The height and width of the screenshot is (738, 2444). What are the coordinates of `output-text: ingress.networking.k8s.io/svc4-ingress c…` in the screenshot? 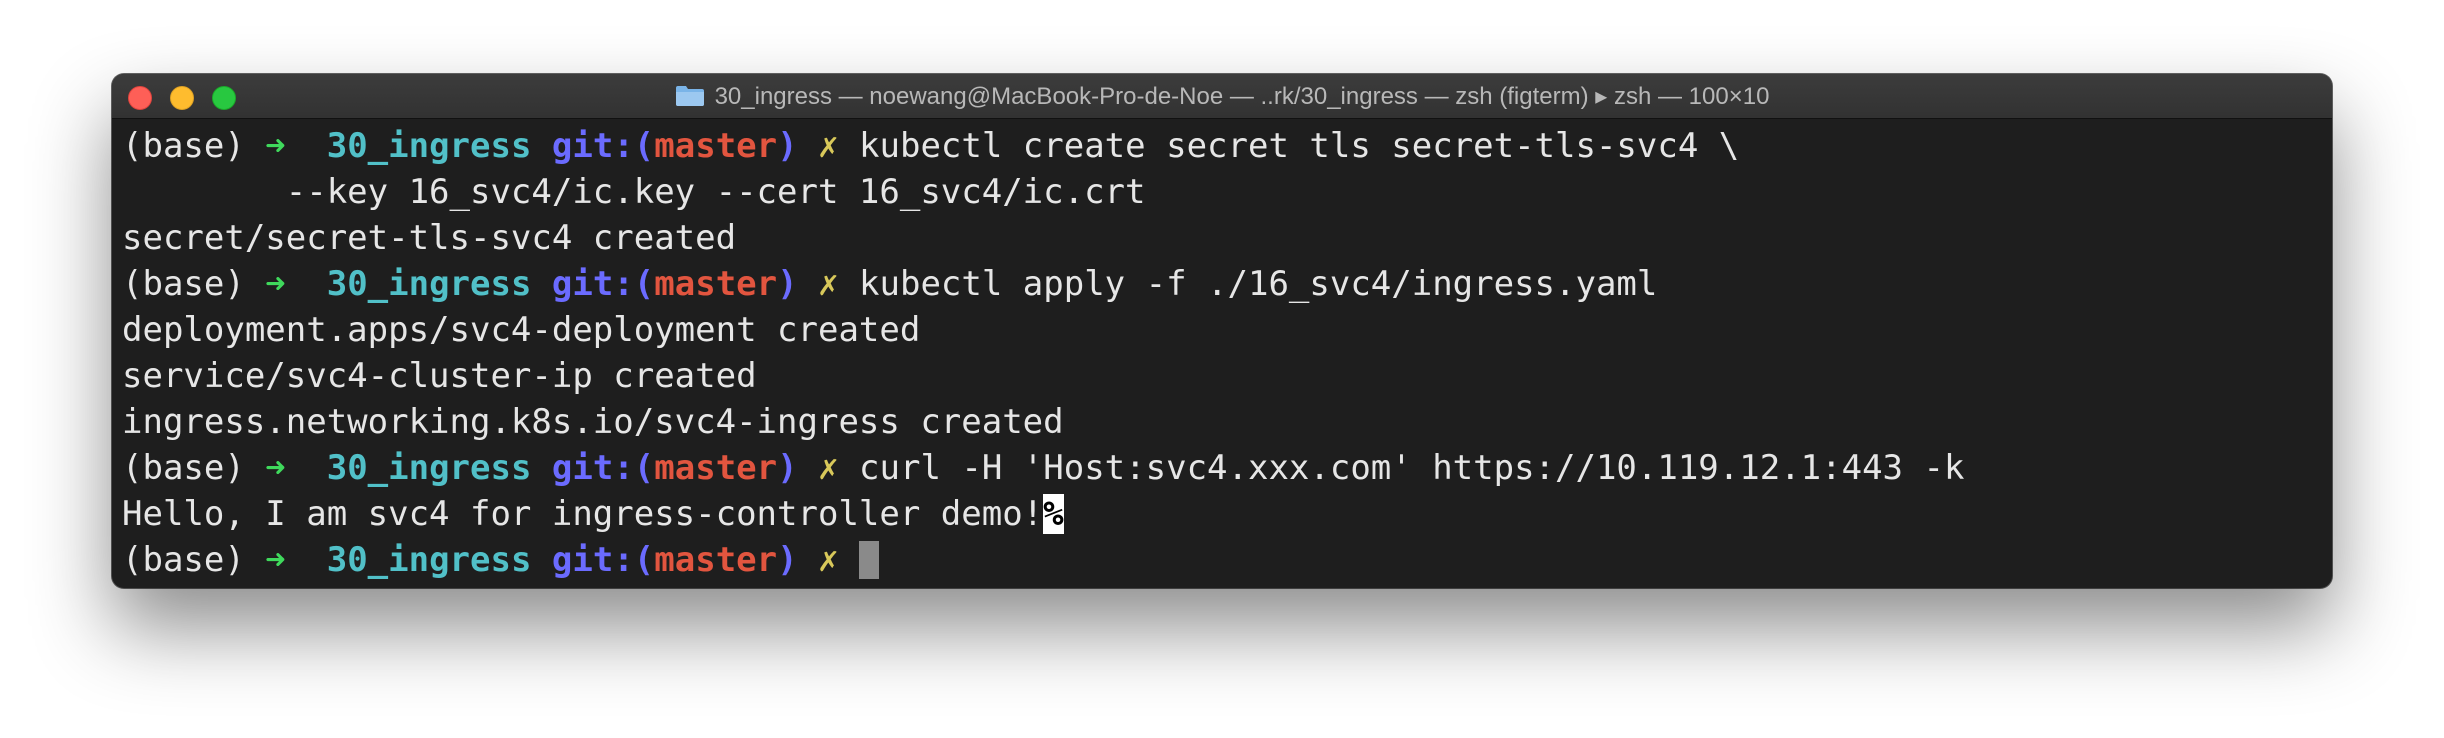 It's located at (593, 422).